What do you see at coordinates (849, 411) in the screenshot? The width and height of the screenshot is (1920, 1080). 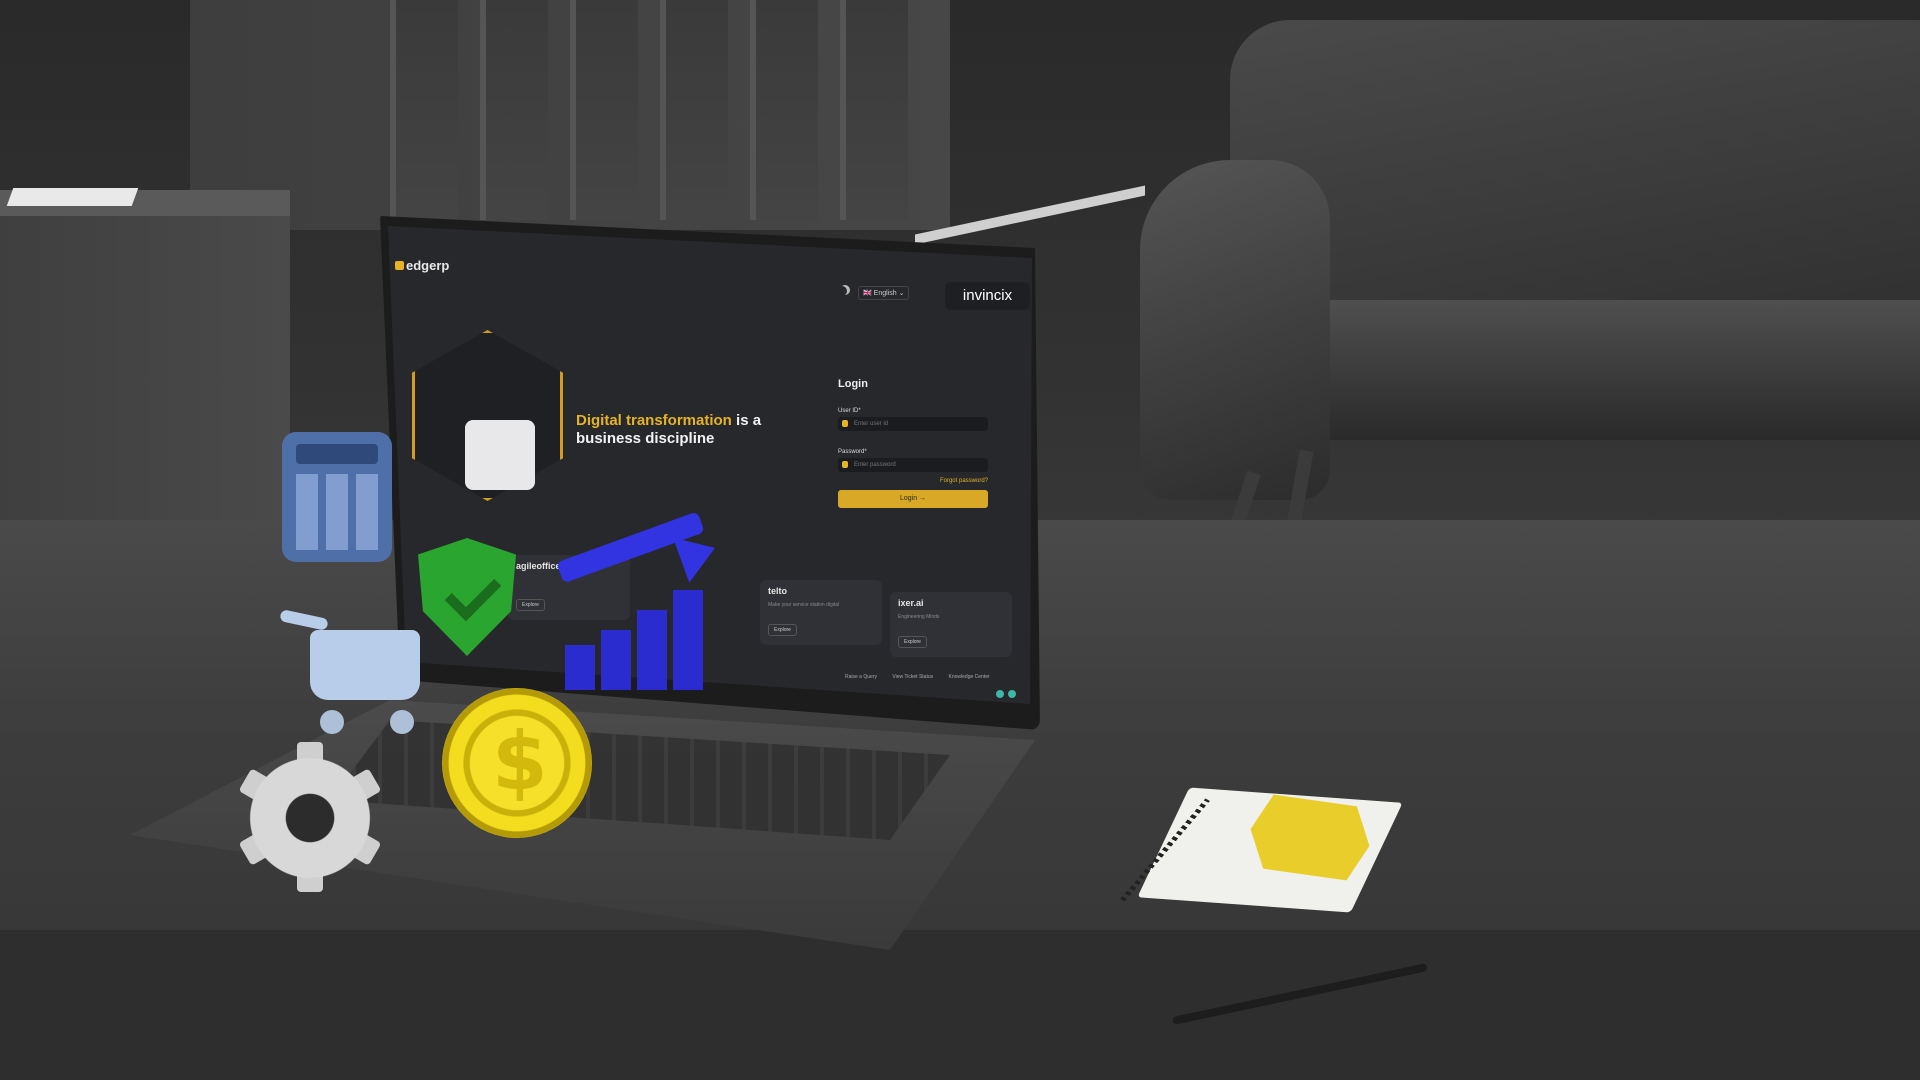 I see `user-id-label: User ID*` at bounding box center [849, 411].